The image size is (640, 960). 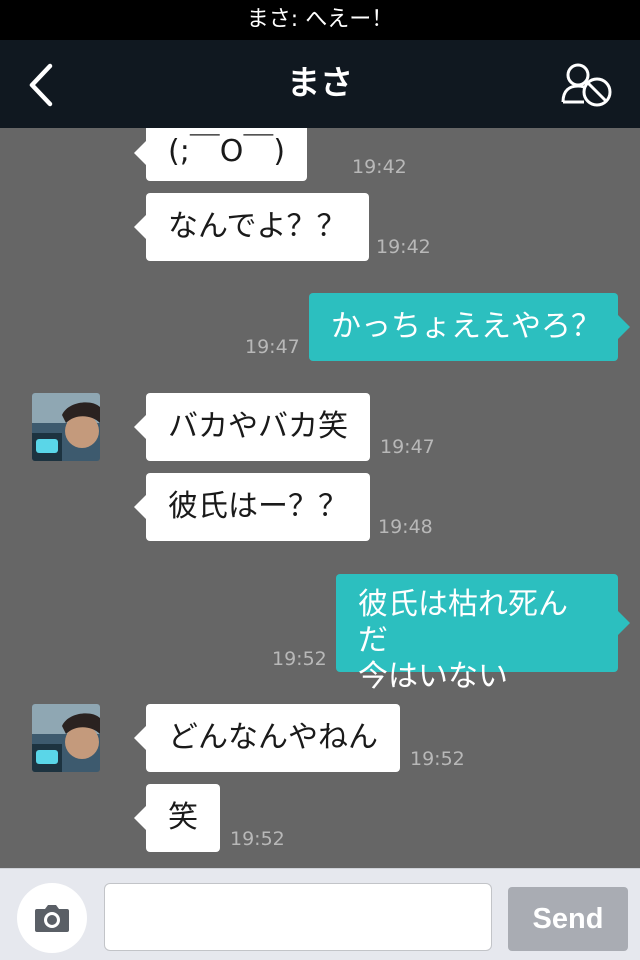 I want to click on chevron-left-icon, so click(x=41, y=85).